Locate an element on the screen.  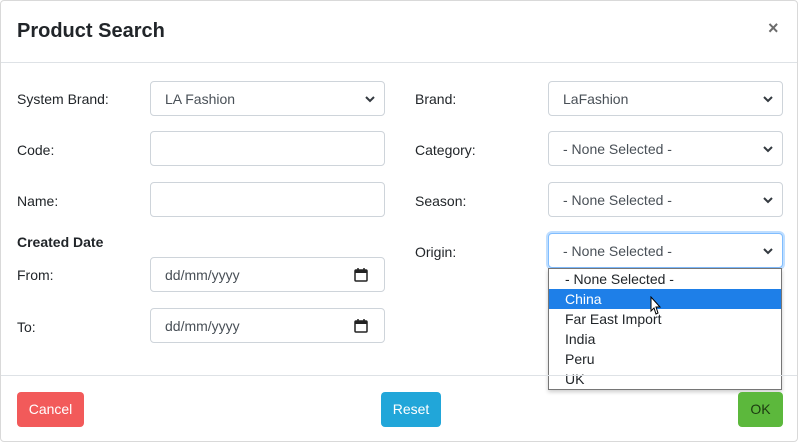
season-select: - None Selected - is located at coordinates (665, 199).